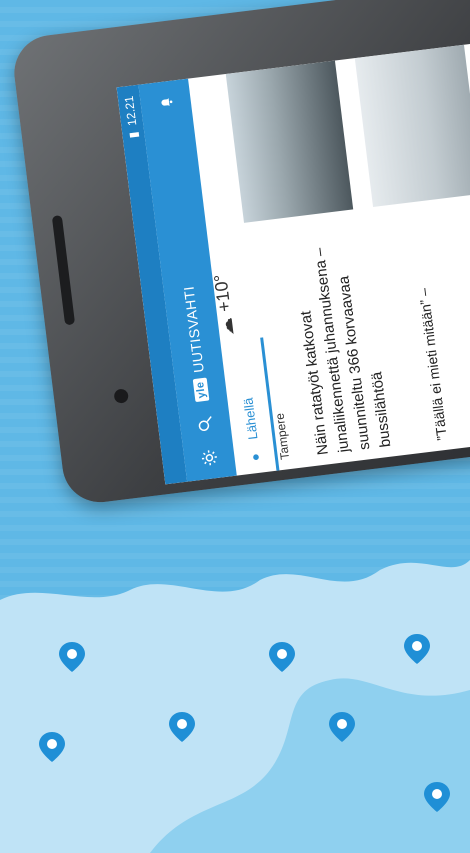 Image resolution: width=470 pixels, height=853 pixels. Describe the element at coordinates (130, 111) in the screenshot. I see `status-time: 12.21` at that location.